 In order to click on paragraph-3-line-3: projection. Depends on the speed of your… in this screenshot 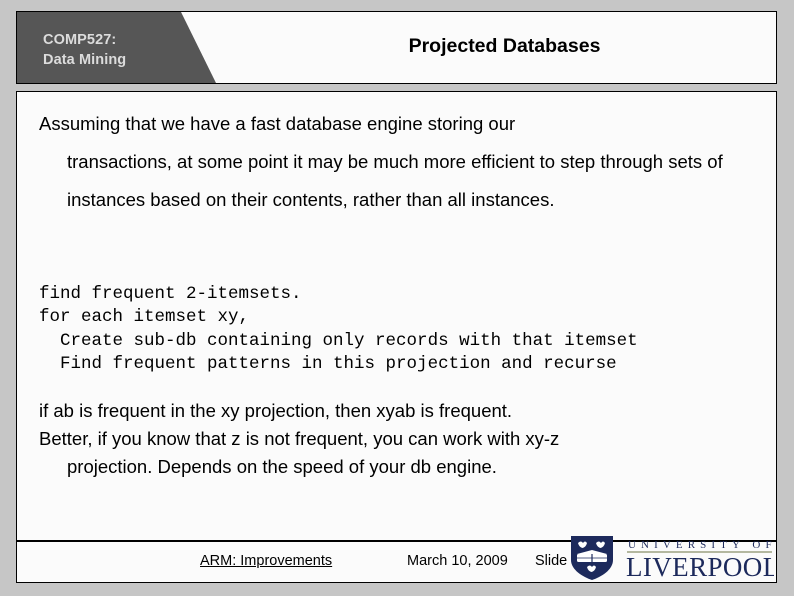, I will do `click(282, 466)`.